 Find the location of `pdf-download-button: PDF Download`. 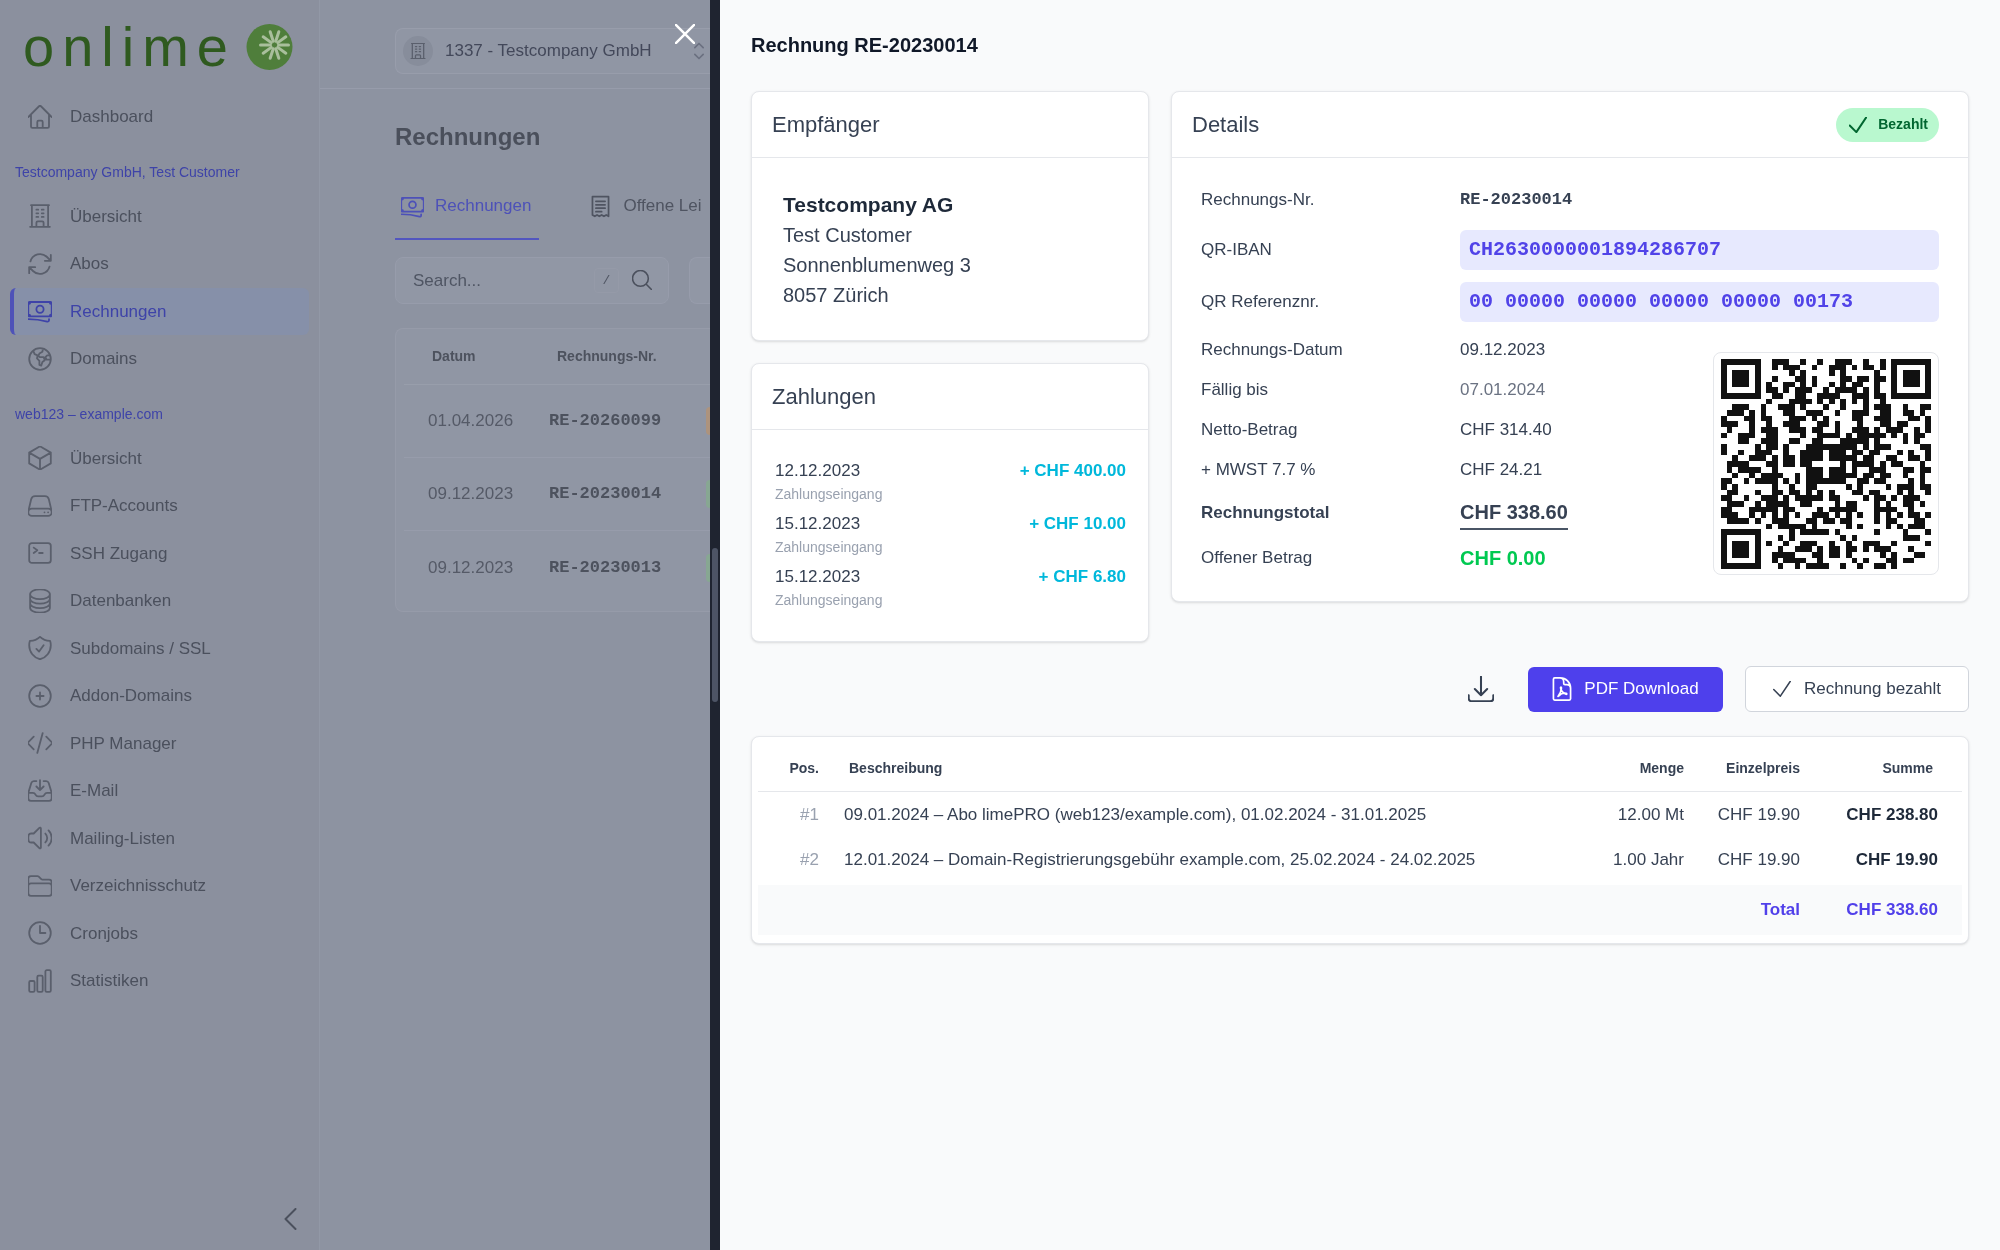

pdf-download-button: PDF Download is located at coordinates (1625, 689).